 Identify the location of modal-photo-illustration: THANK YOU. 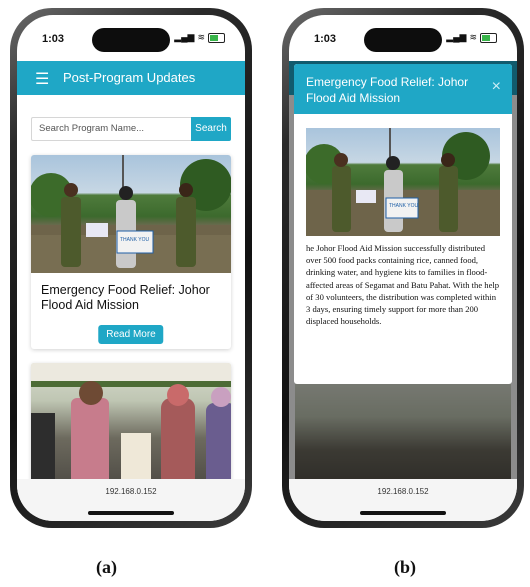
(403, 182).